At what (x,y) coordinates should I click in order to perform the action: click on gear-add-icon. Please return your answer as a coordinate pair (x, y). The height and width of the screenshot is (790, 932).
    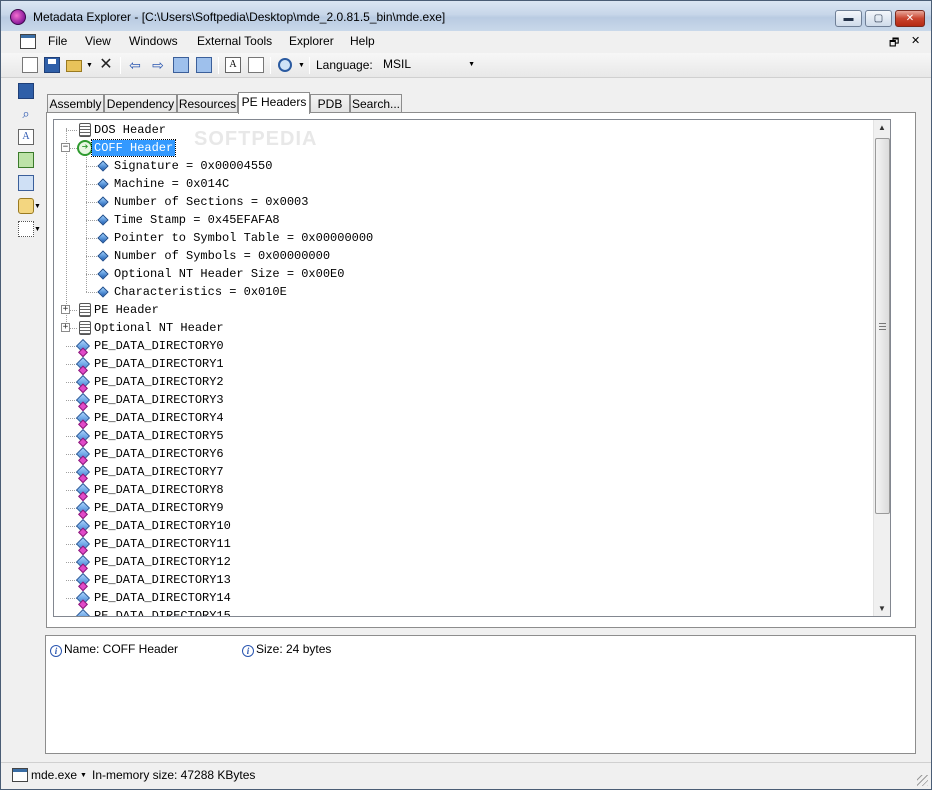
    Looking at the image, I should click on (26, 206).